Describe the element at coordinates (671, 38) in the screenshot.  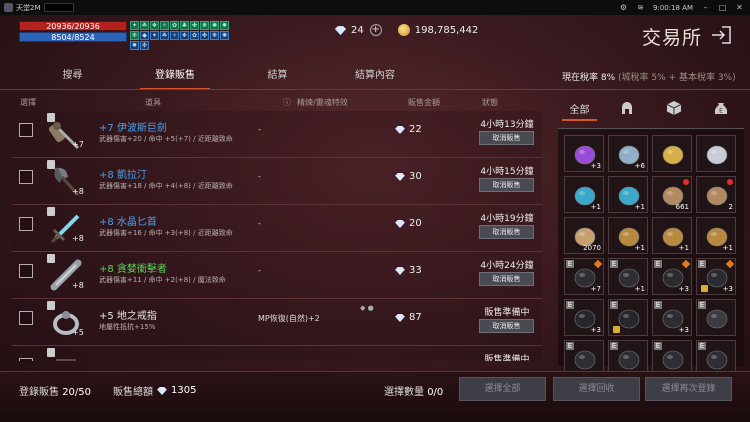
I see `page-title: 交易所` at that location.